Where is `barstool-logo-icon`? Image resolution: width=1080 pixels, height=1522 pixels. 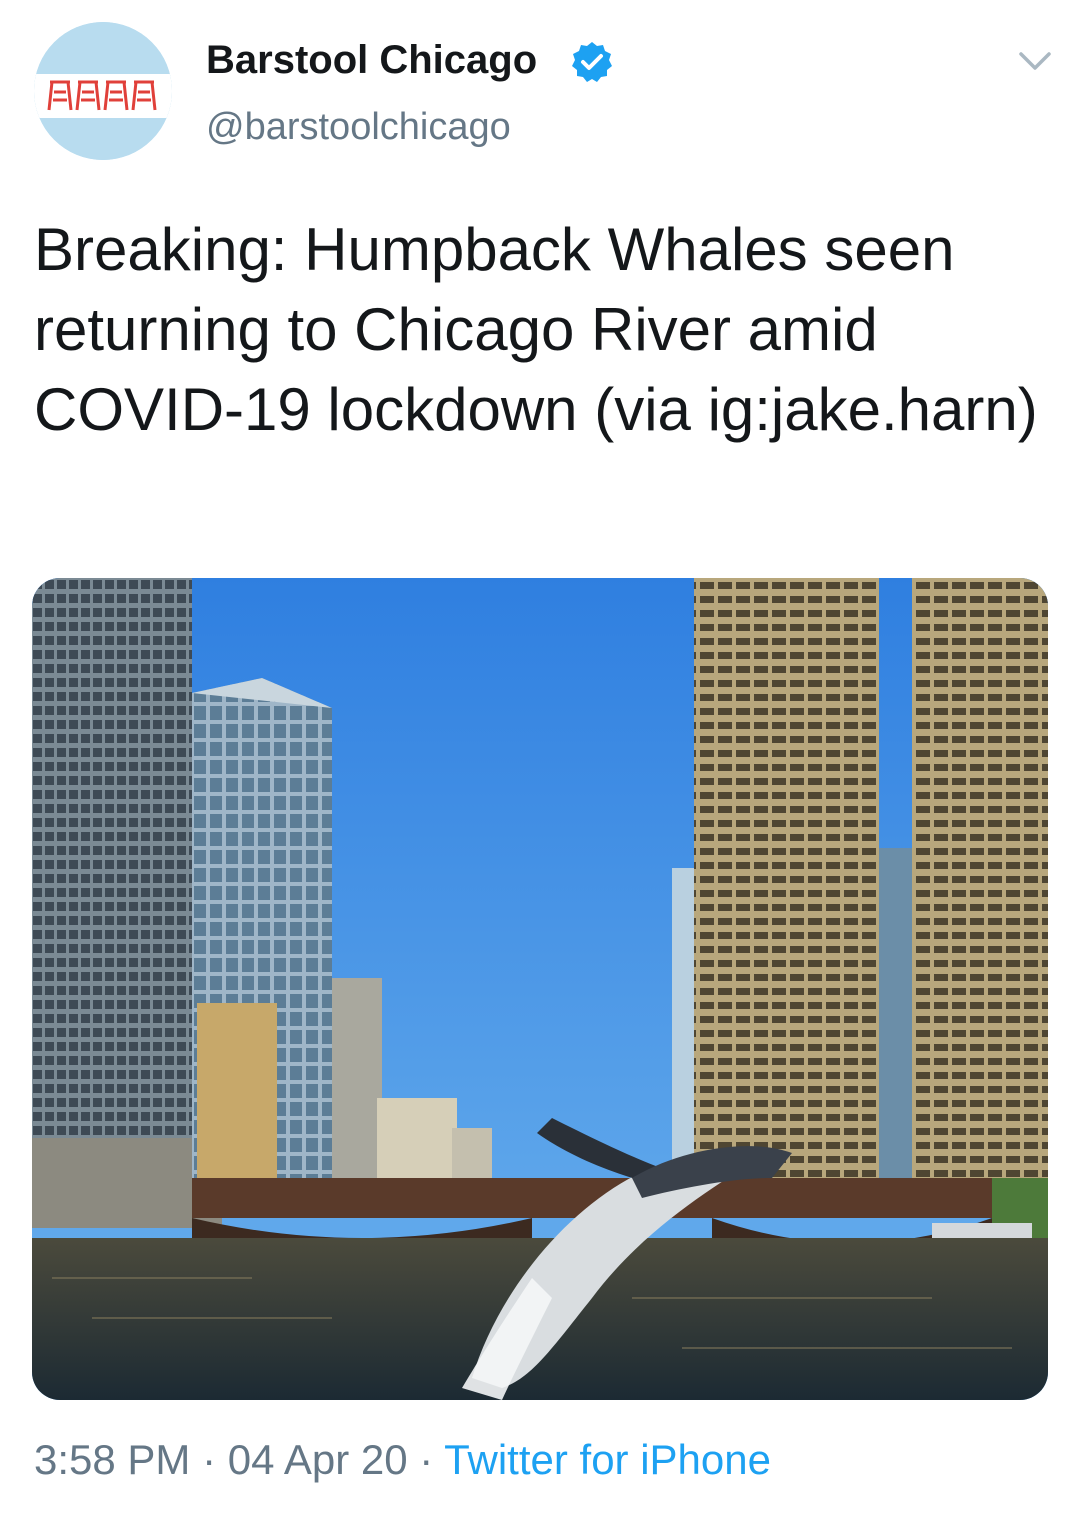 barstool-logo-icon is located at coordinates (103, 91).